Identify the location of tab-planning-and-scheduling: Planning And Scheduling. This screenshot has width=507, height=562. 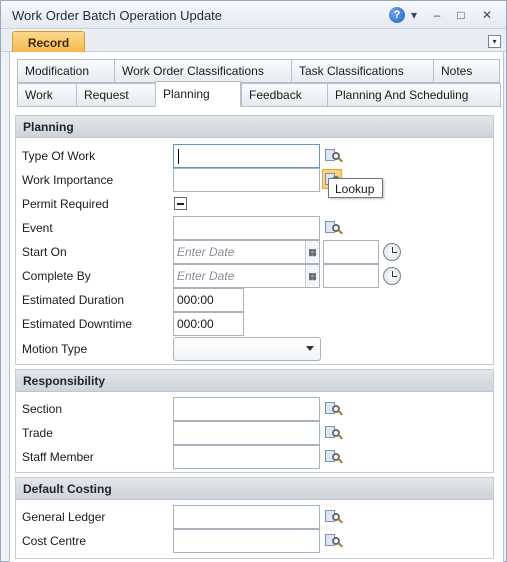
(414, 95).